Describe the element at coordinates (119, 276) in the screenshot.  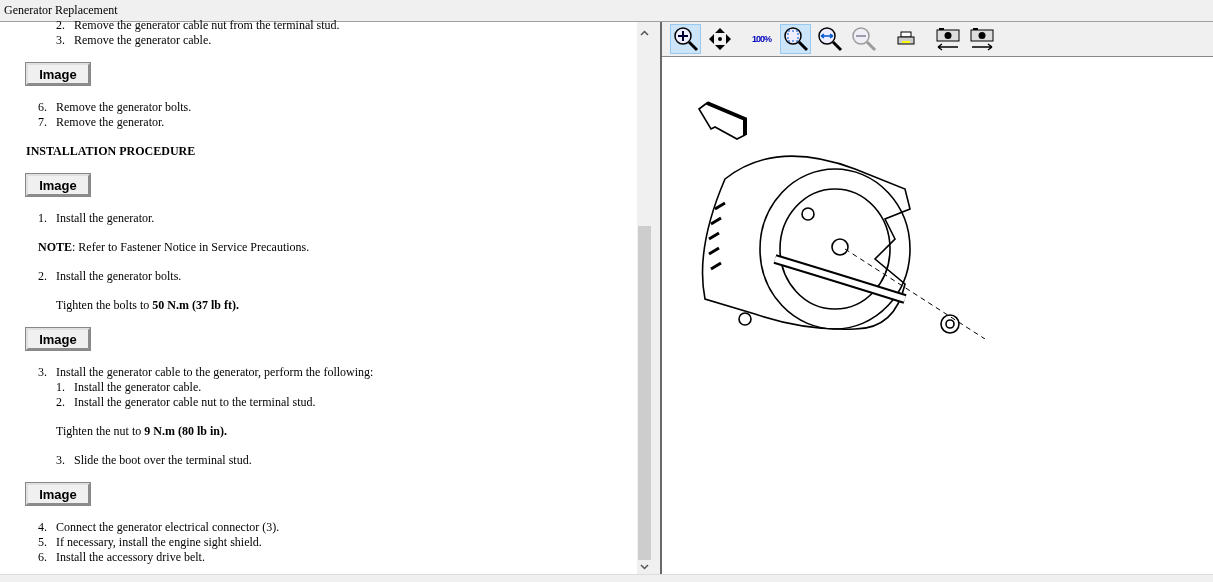
I see `step-text: Install the generator bolts.` at that location.